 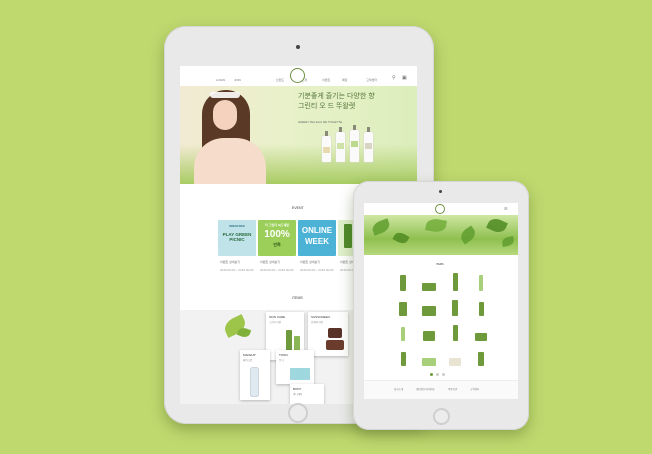 I want to click on nav-item-store: 매장, so click(x=345, y=80).